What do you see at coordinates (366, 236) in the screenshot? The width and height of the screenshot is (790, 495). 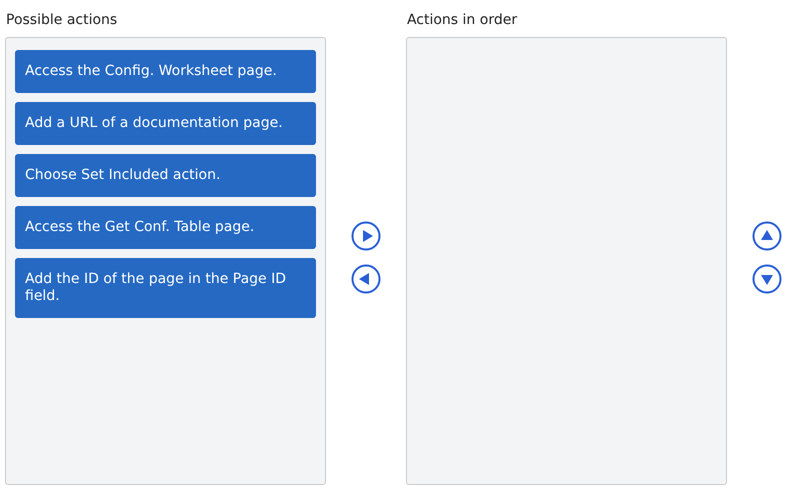 I see `right-arrow-button` at bounding box center [366, 236].